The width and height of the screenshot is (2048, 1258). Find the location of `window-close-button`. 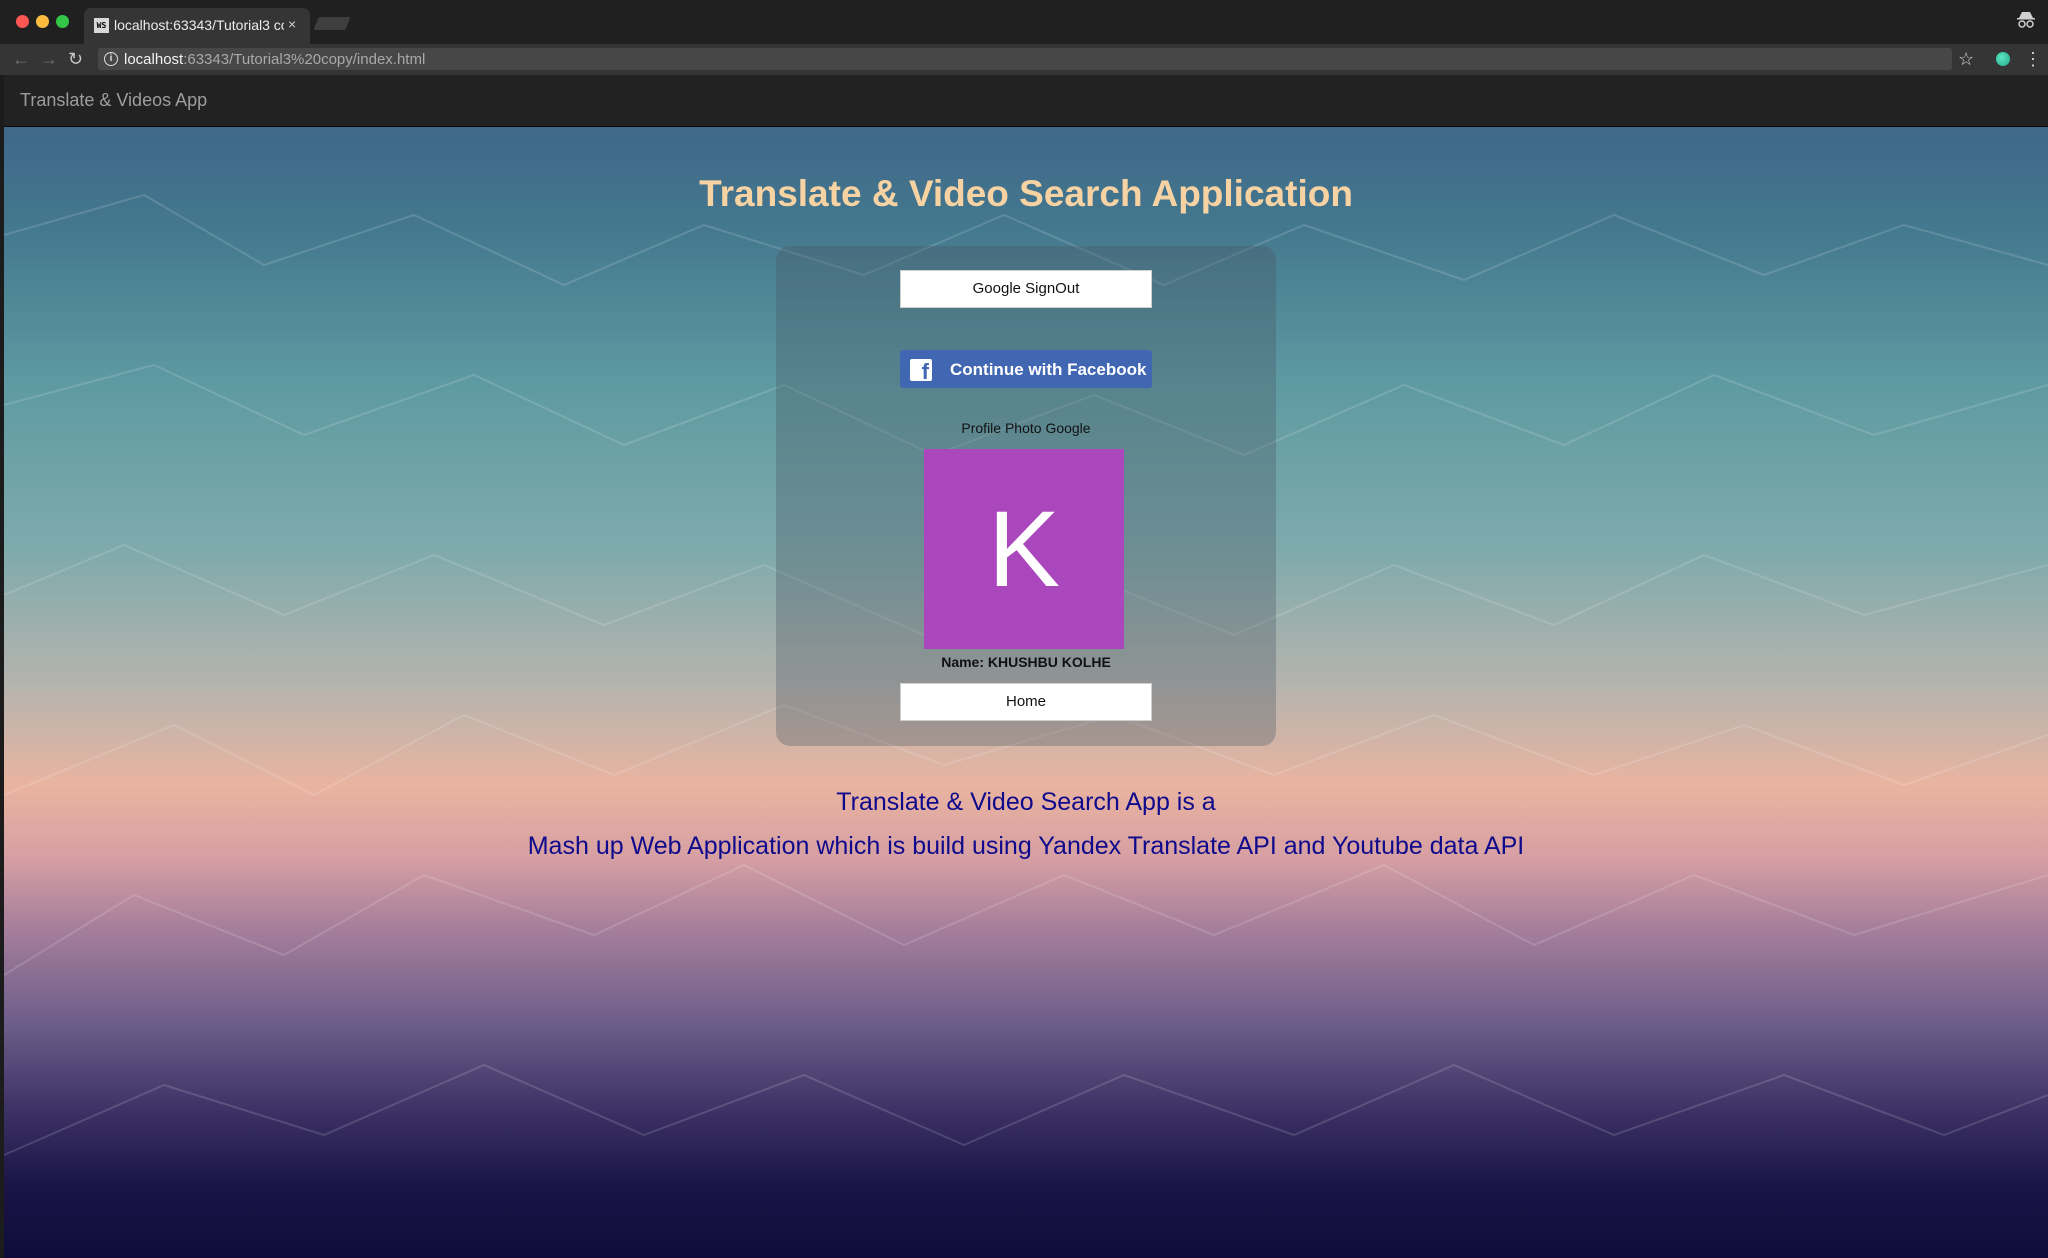

window-close-button is located at coordinates (22, 21).